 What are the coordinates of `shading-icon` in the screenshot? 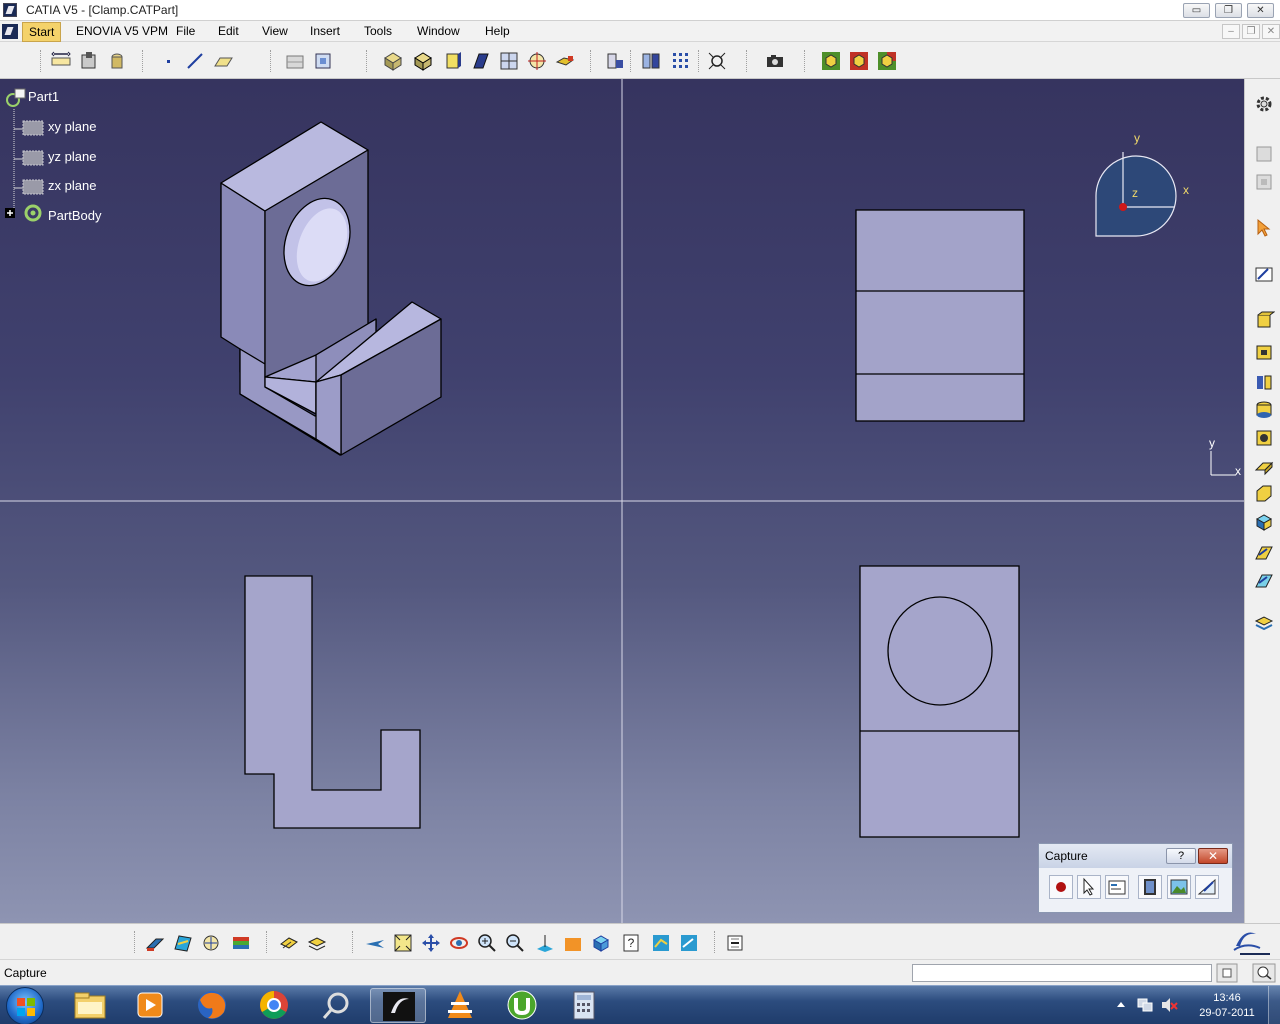 It's located at (393, 61).